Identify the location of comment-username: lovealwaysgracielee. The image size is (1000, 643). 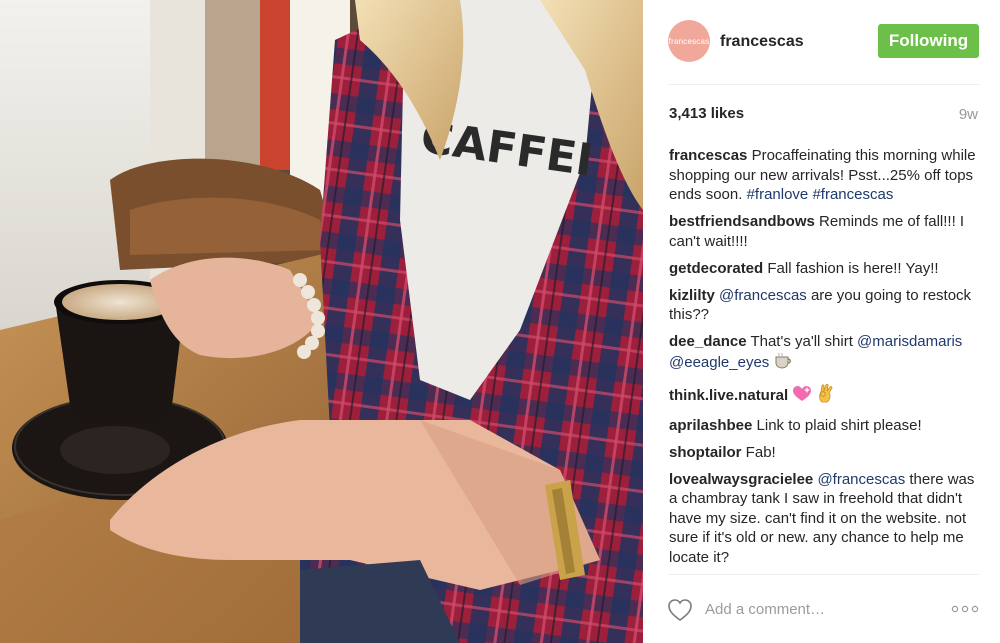
(741, 479).